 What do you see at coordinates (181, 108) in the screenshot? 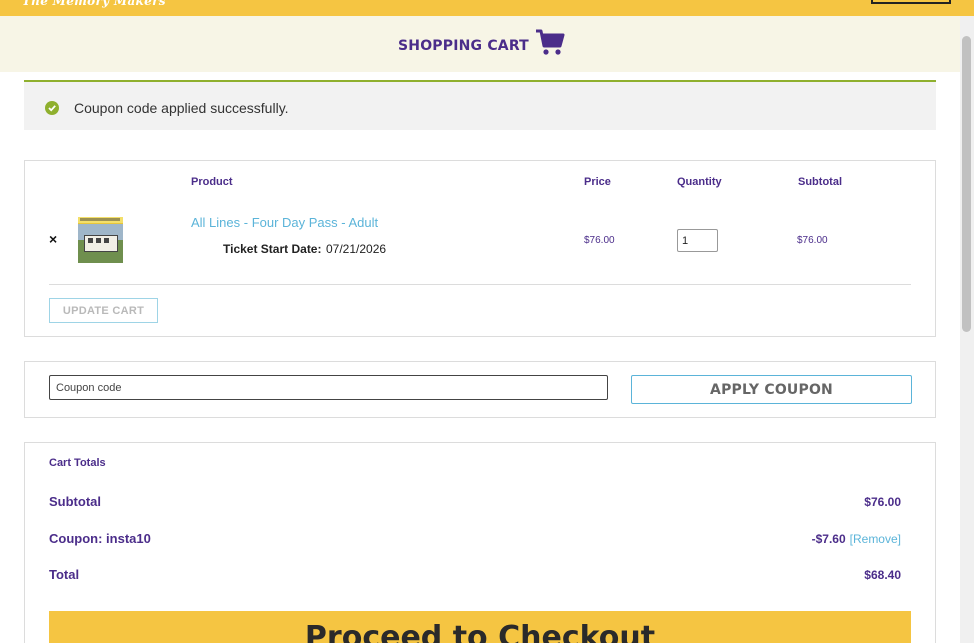
I see `notice-message: Coupon code applied successfully.` at bounding box center [181, 108].